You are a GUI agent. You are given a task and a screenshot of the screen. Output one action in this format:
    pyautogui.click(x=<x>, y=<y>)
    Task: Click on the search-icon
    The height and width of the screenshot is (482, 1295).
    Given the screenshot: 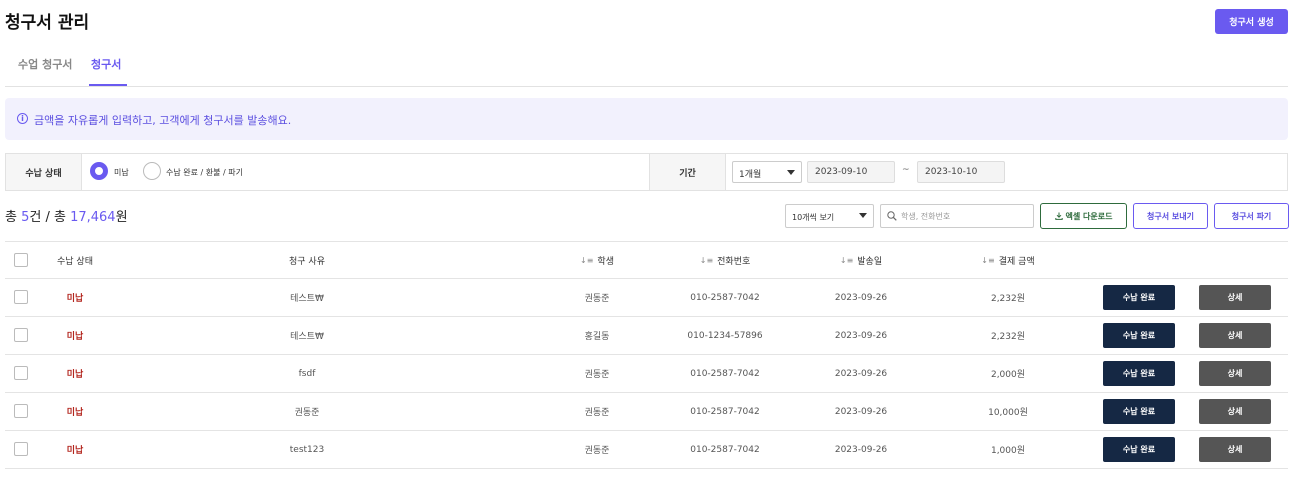 What is the action you would take?
    pyautogui.click(x=892, y=216)
    